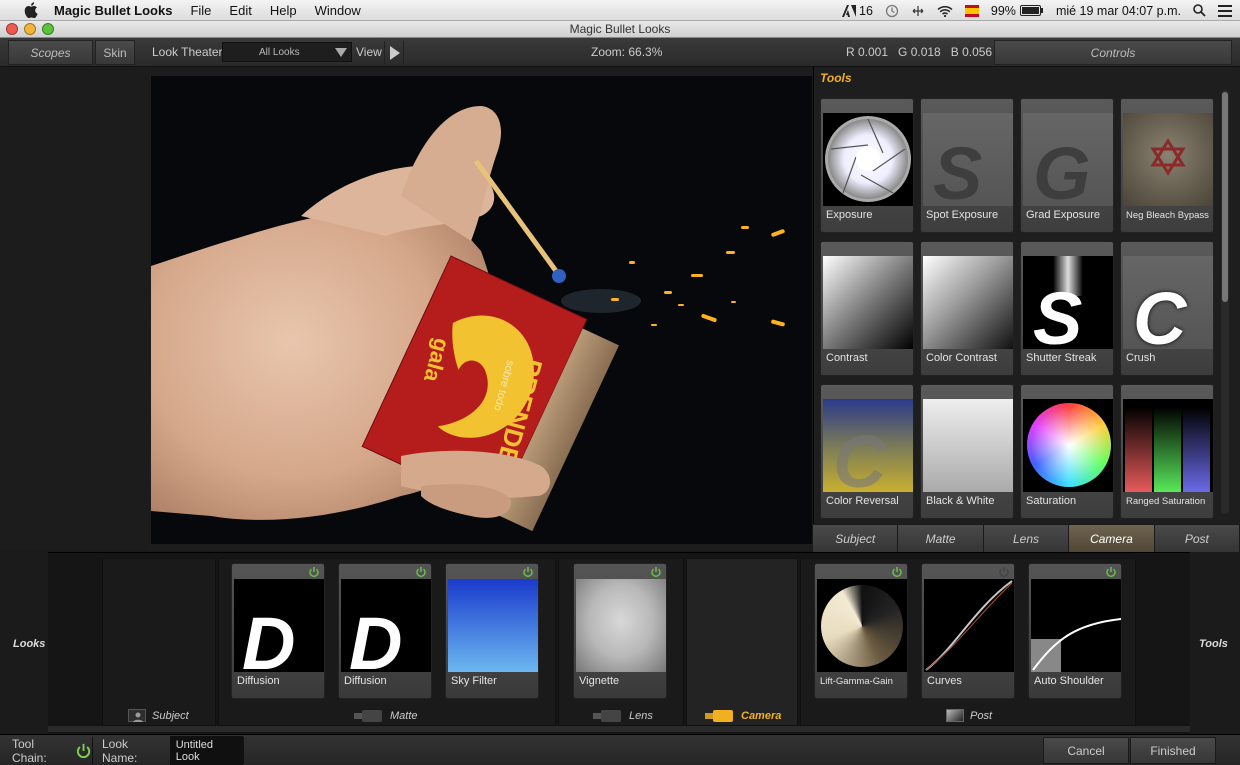 Image resolution: width=1240 pixels, height=765 pixels. What do you see at coordinates (627, 52) in the screenshot?
I see `zoom-readout: Zoom: 66.3%` at bounding box center [627, 52].